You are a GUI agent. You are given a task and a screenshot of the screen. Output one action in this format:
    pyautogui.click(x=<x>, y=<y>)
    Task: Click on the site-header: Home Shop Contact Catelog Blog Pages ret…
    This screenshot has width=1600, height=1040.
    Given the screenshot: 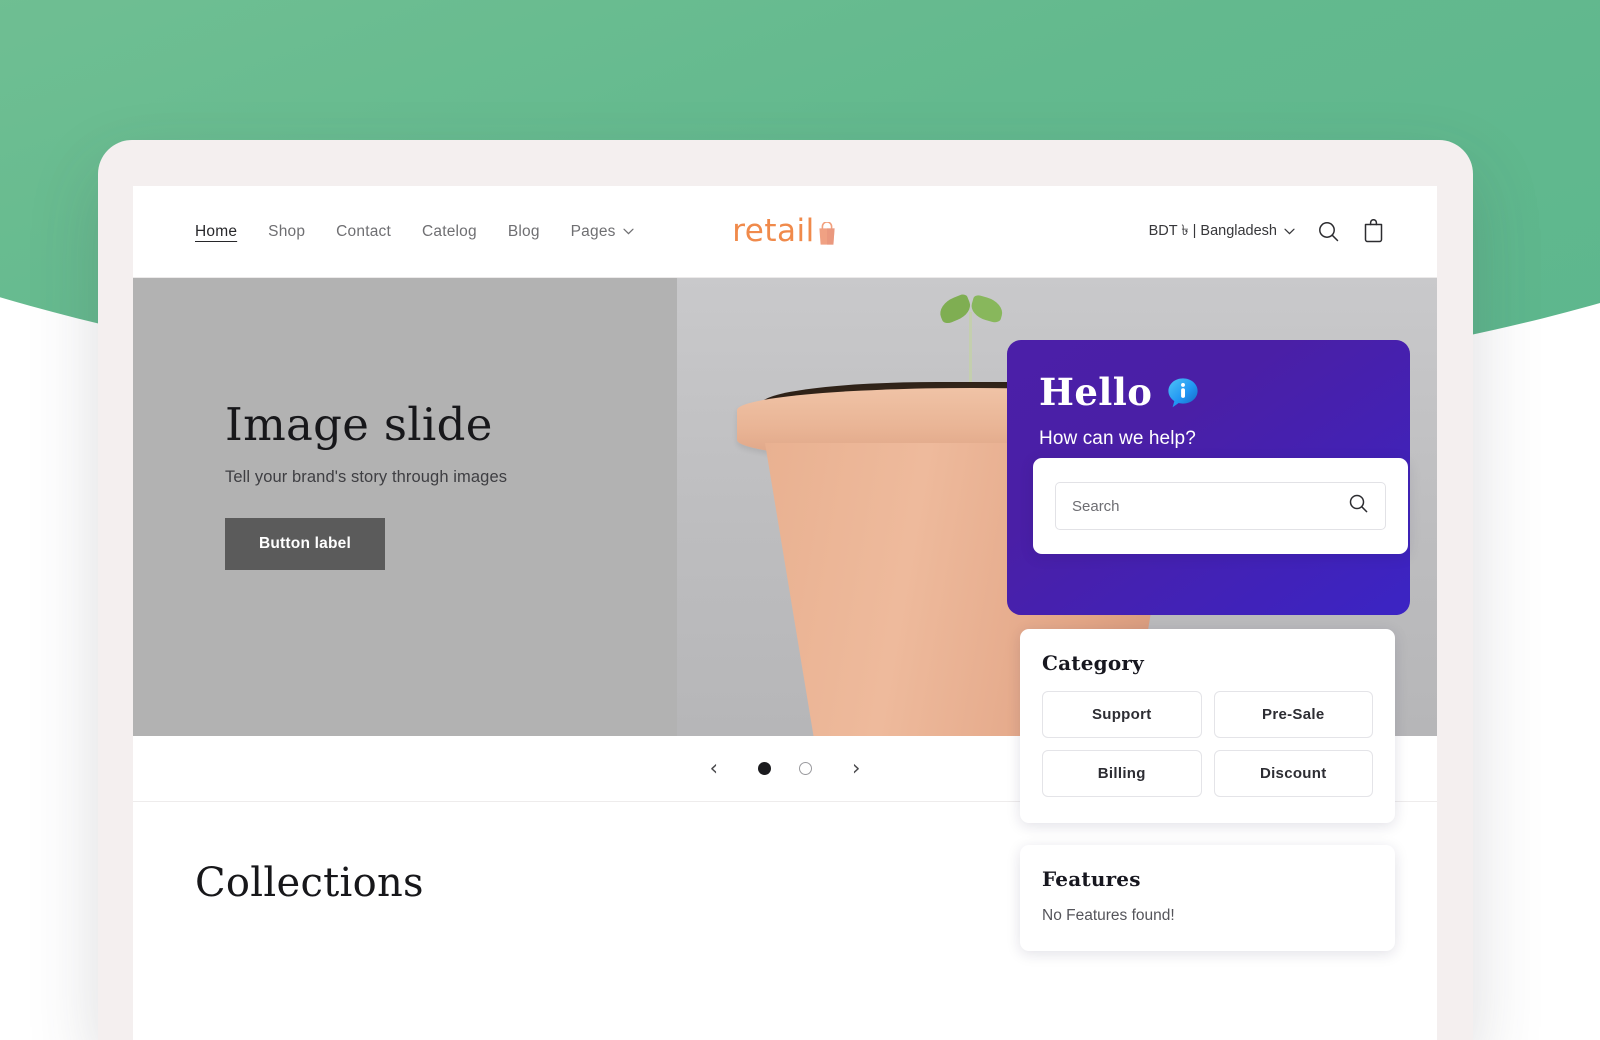 What is the action you would take?
    pyautogui.click(x=785, y=232)
    